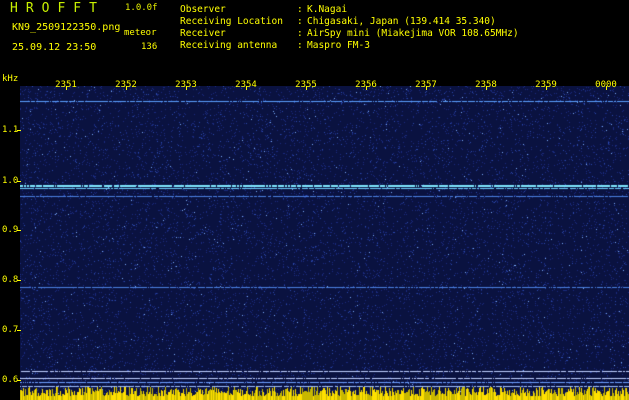 This screenshot has height=400, width=629. I want to click on info-value: Maspro FM-3, so click(338, 45).